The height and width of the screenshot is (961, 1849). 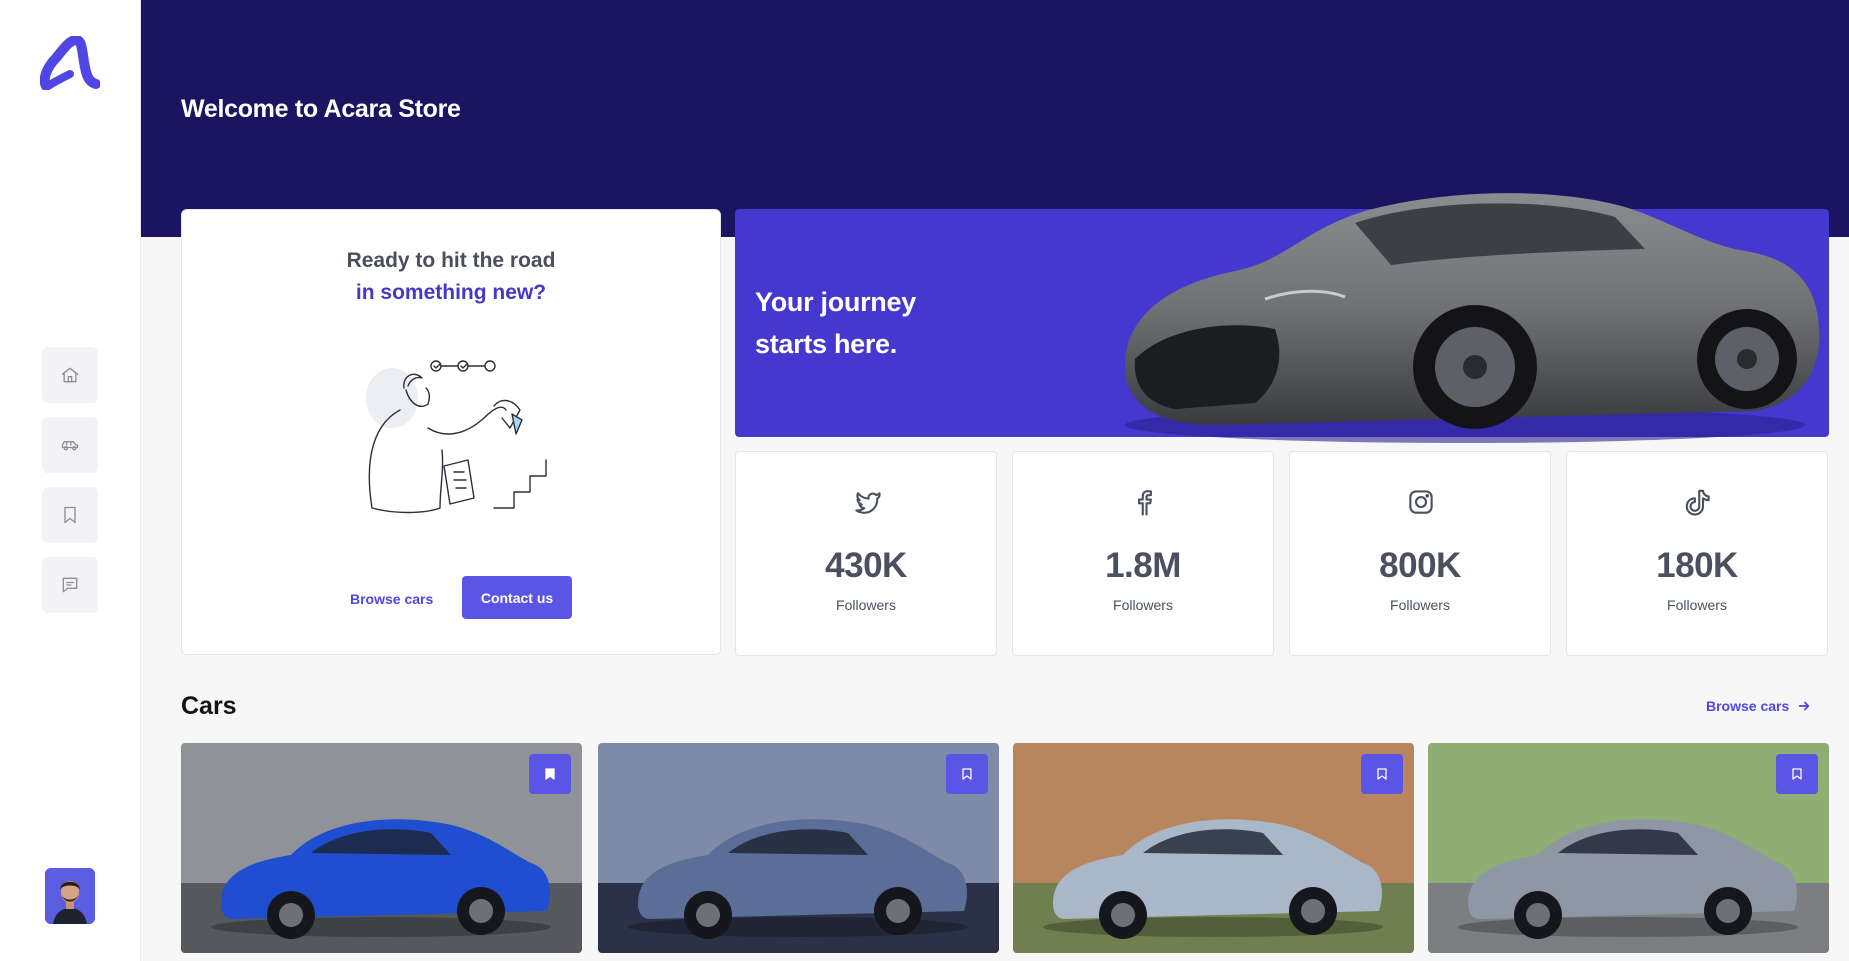 I want to click on sidebar-item-saved, so click(x=70, y=515).